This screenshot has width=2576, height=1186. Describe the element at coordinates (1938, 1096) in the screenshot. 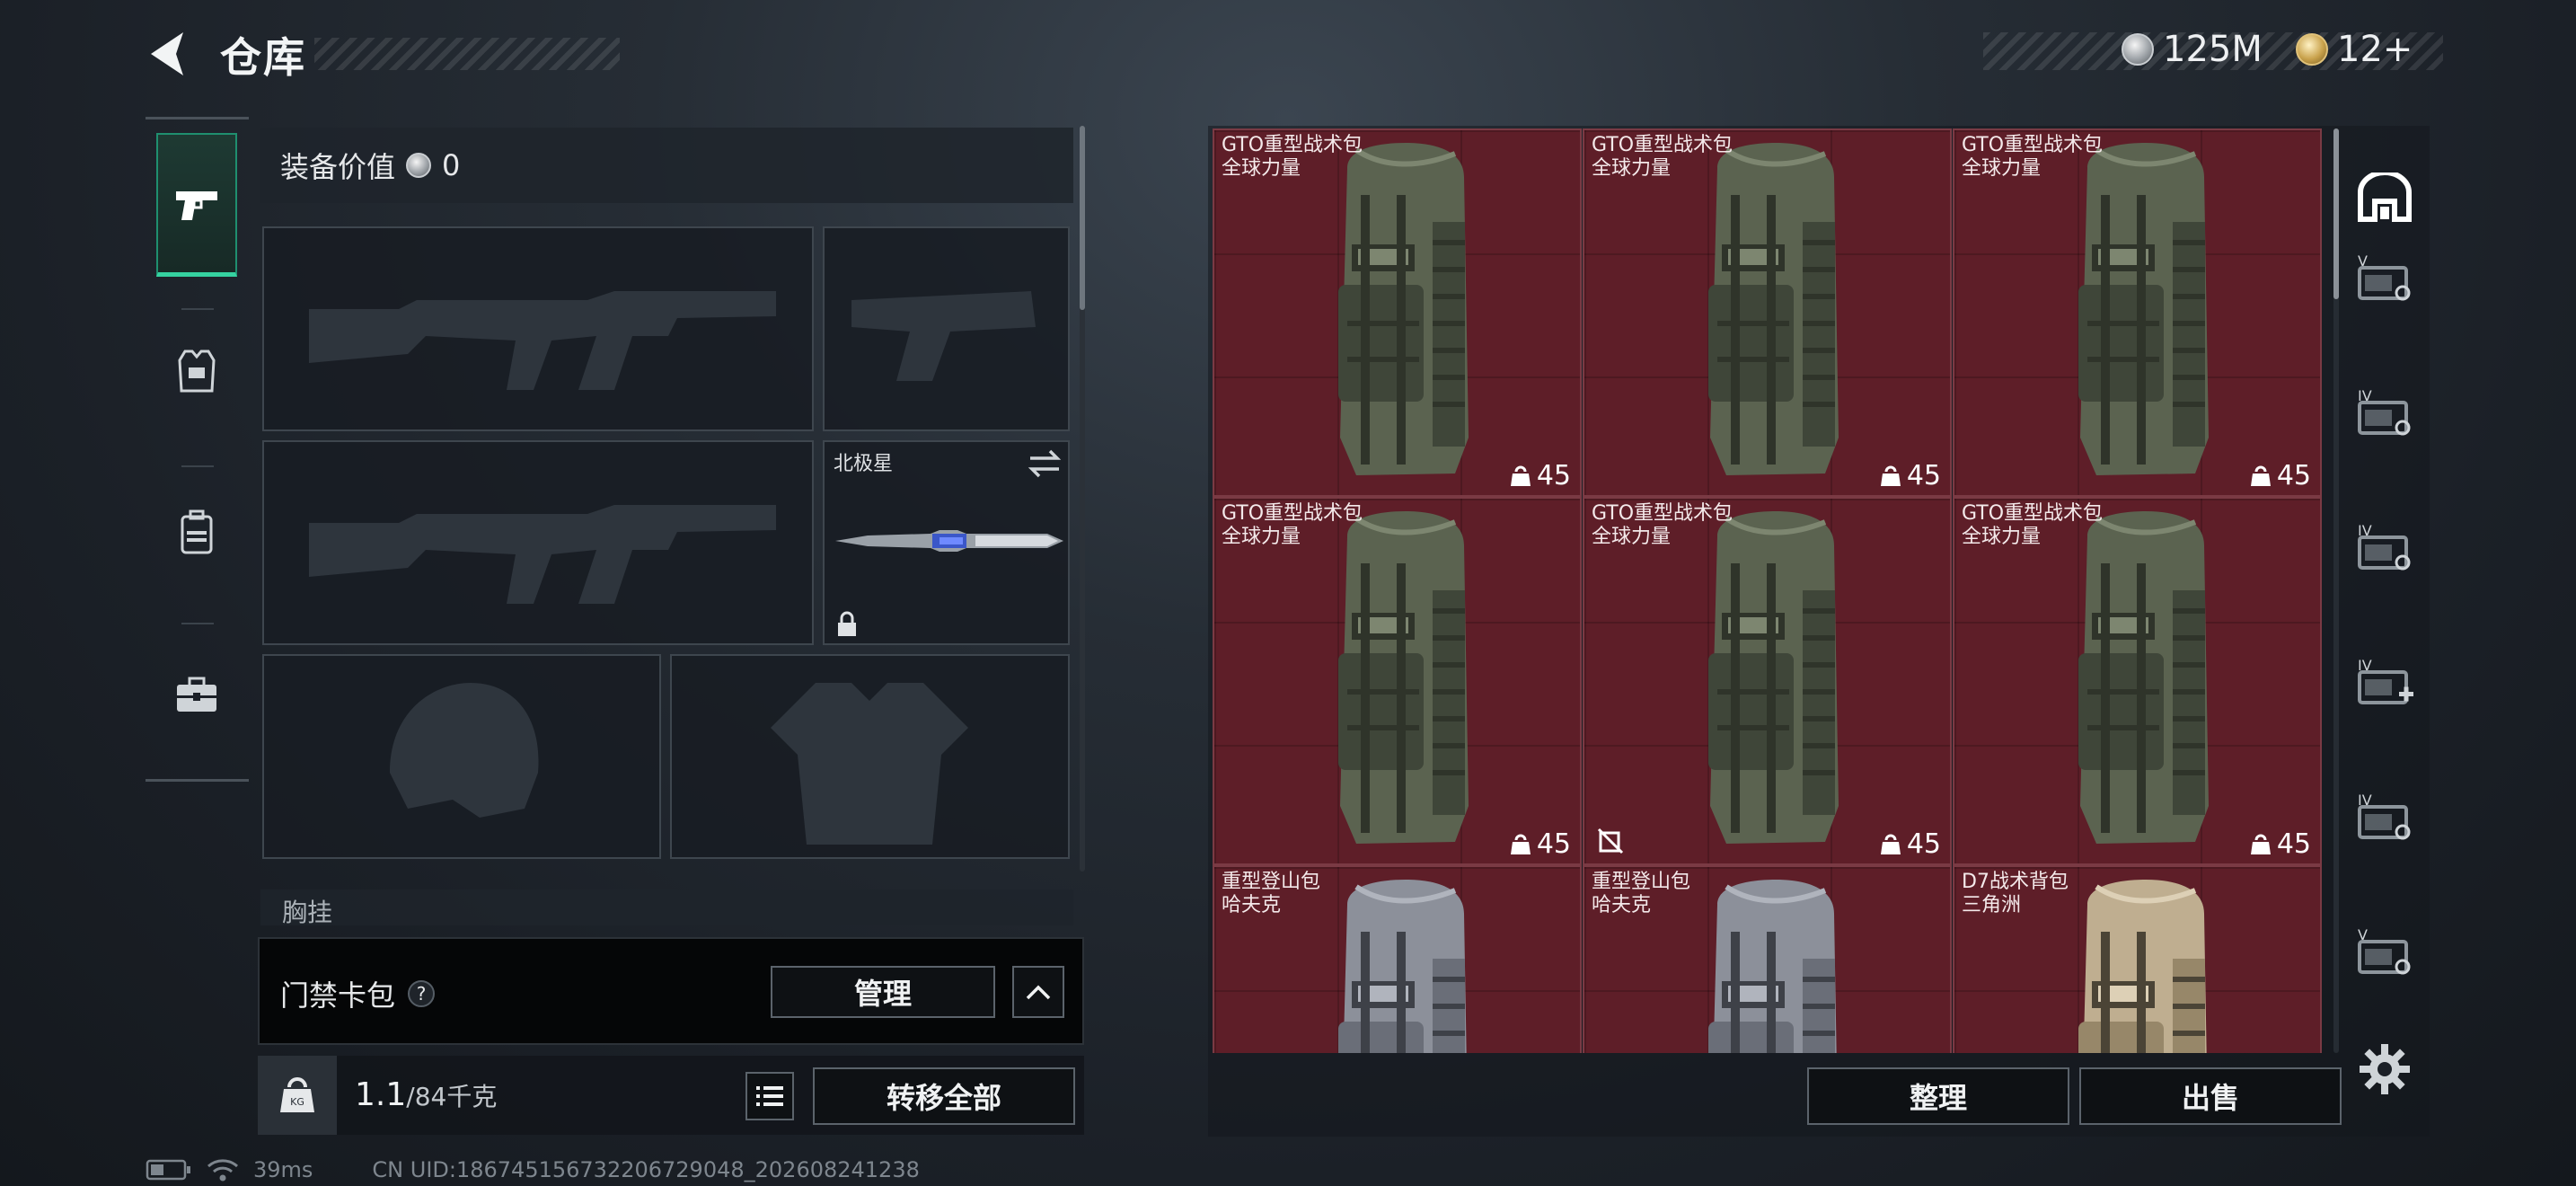

I see `sort-button: 整理` at that location.